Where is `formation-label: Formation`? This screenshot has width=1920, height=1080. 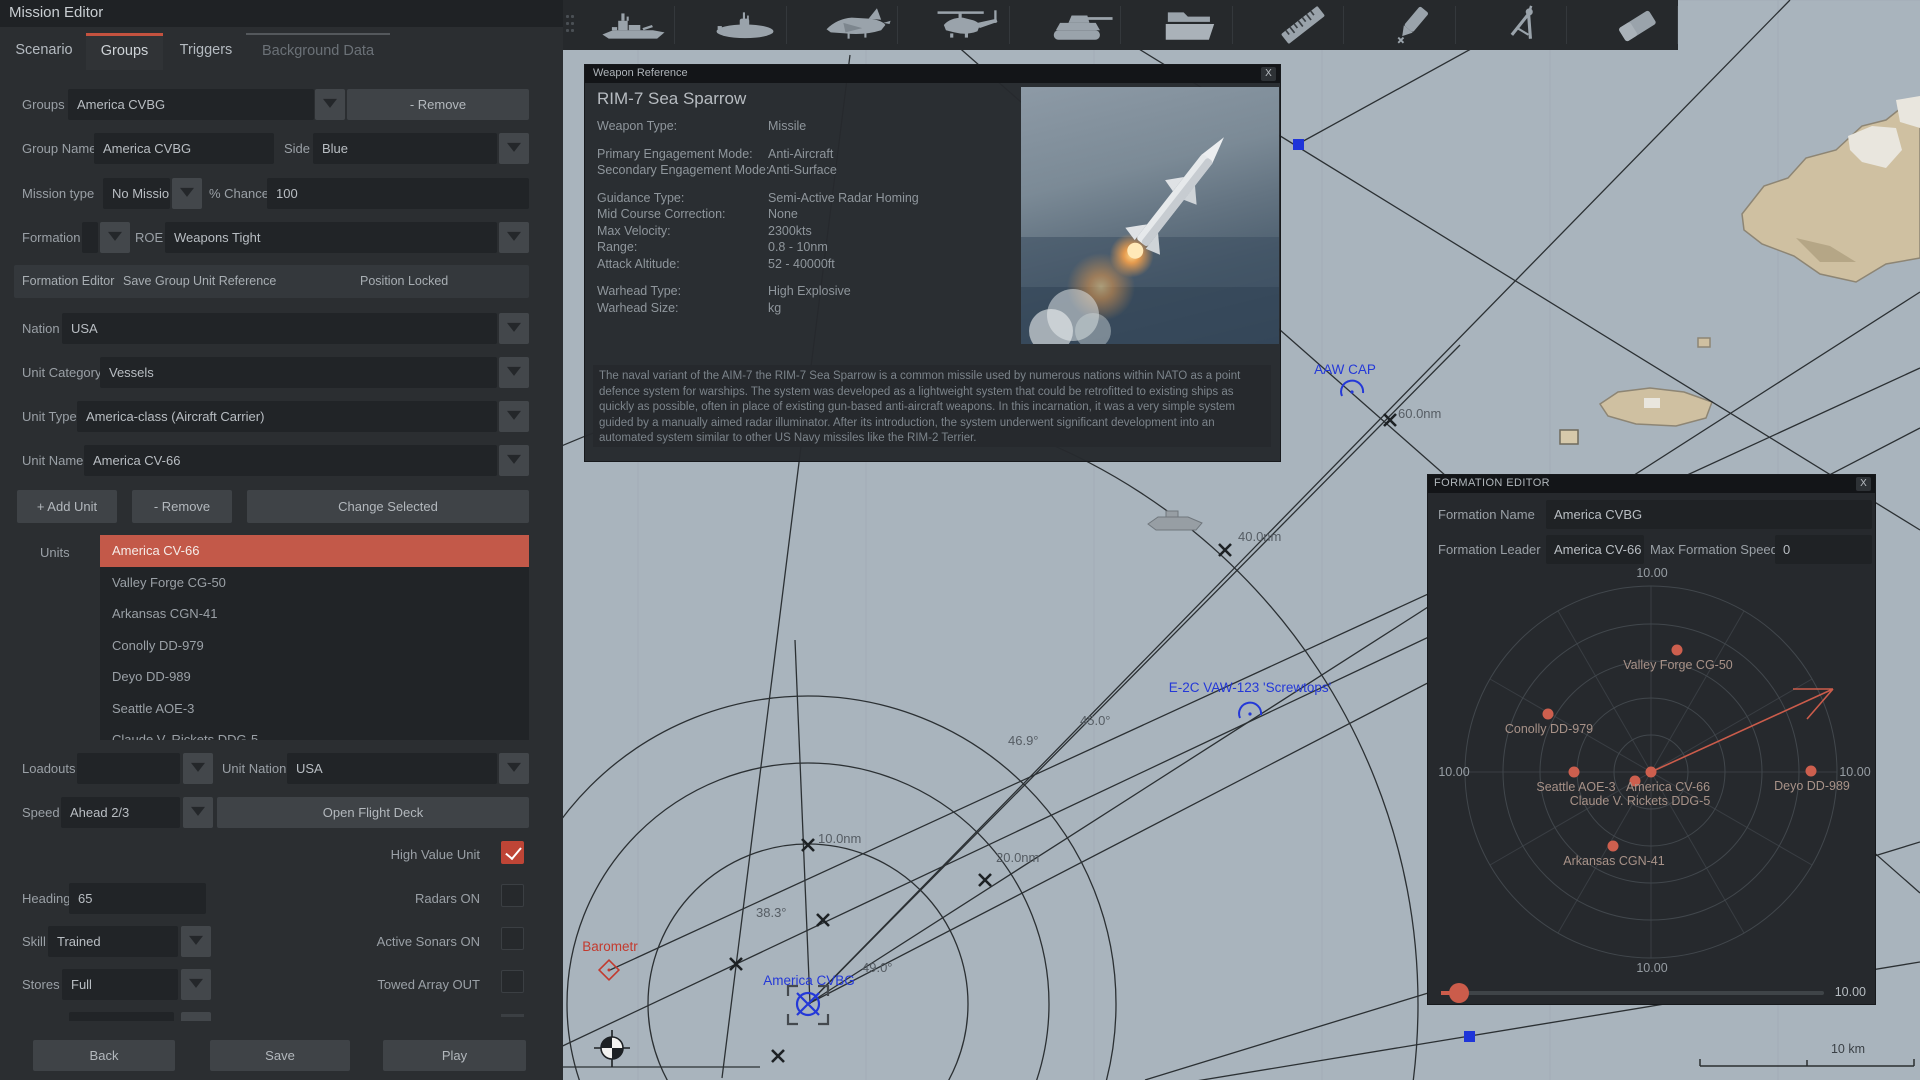
formation-label: Formation is located at coordinates (51, 237).